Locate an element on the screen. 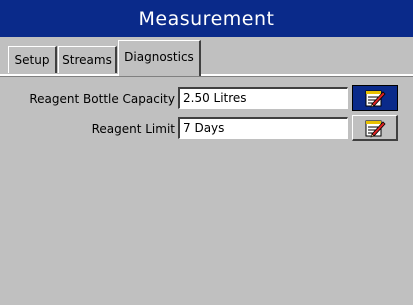 This screenshot has height=305, width=413. edit-reagent-limit-button is located at coordinates (375, 128).